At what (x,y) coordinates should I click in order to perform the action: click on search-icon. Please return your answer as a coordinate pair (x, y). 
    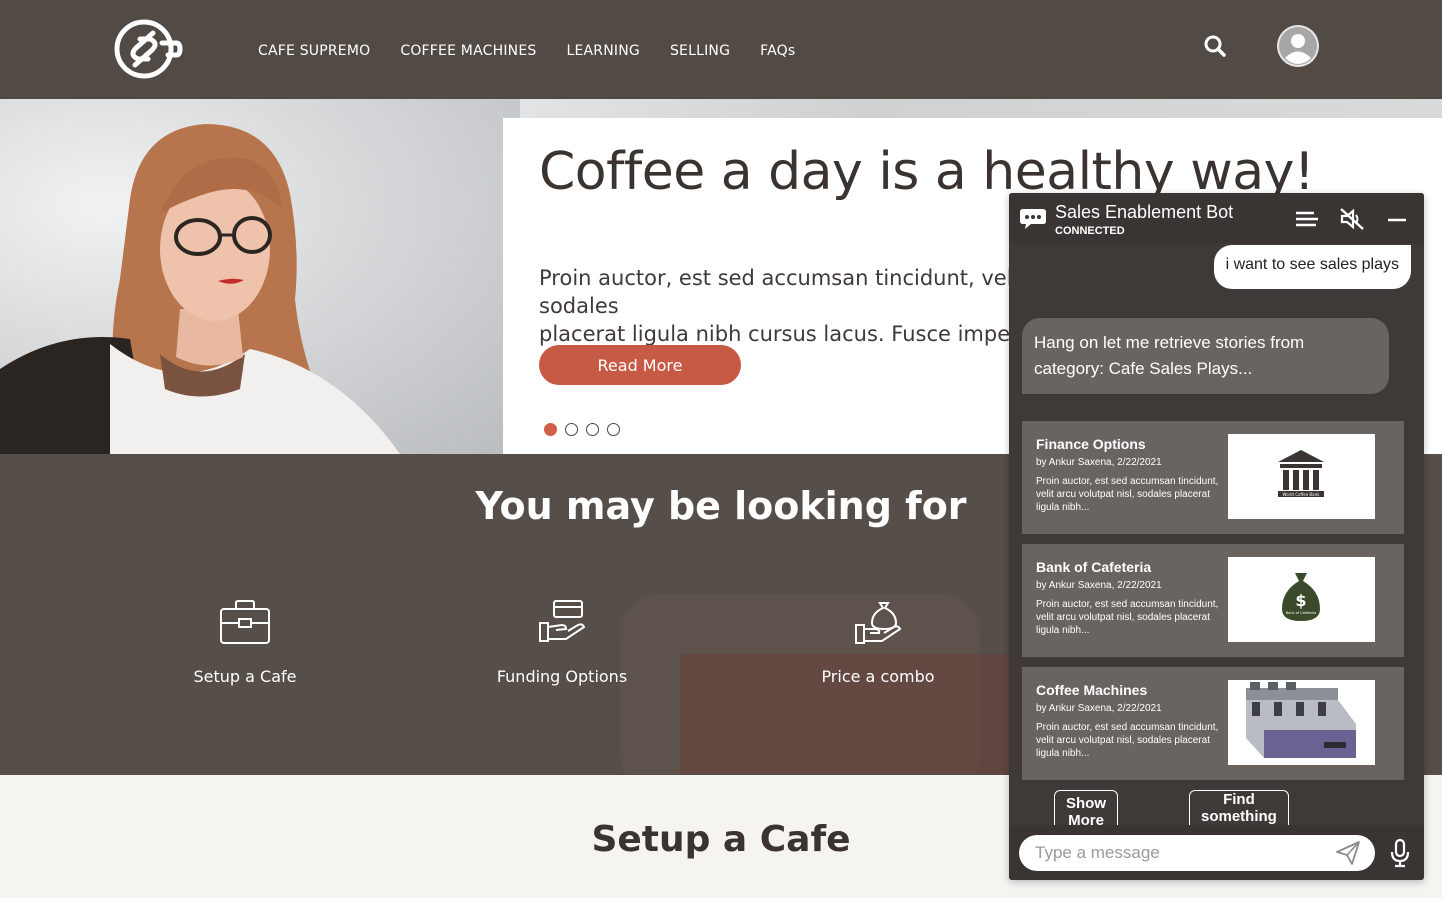
    Looking at the image, I should click on (1215, 46).